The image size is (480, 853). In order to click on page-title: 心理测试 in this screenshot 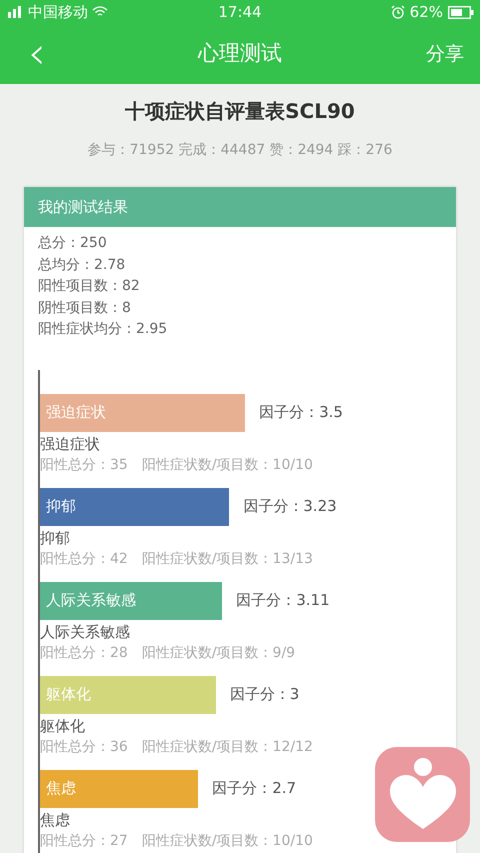, I will do `click(240, 54)`.